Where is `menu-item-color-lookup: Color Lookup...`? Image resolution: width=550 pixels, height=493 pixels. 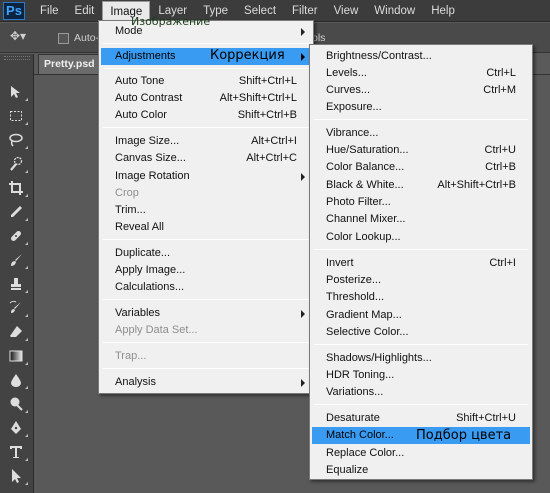 menu-item-color-lookup: Color Lookup... is located at coordinates (421, 237).